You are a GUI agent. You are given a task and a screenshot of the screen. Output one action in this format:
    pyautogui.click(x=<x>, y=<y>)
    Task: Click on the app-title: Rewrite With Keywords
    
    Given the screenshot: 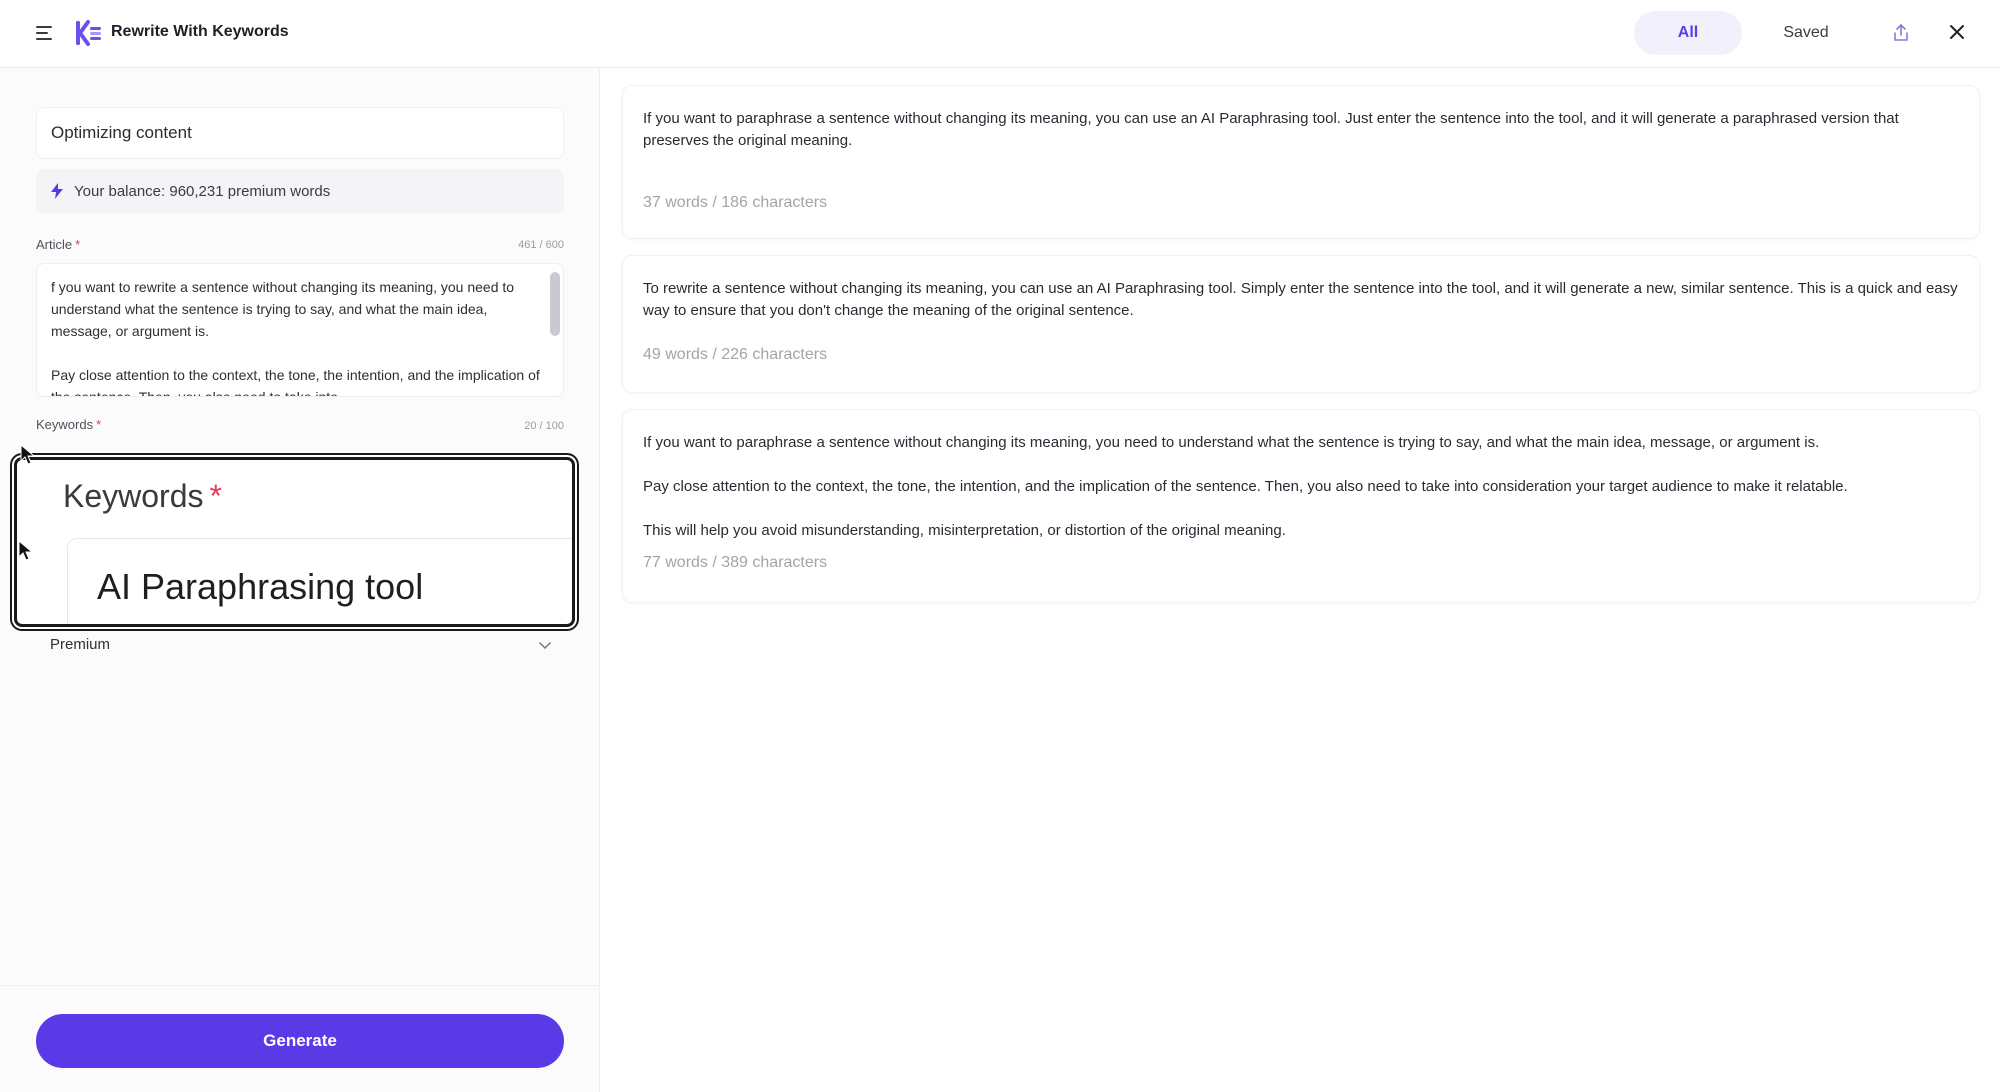 What is the action you would take?
    pyautogui.click(x=200, y=31)
    